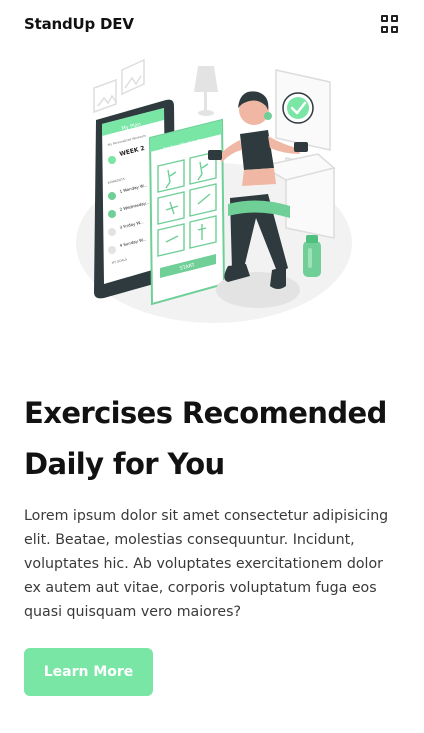 This screenshot has width=424, height=733. What do you see at coordinates (206, 91) in the screenshot?
I see `lamp` at bounding box center [206, 91].